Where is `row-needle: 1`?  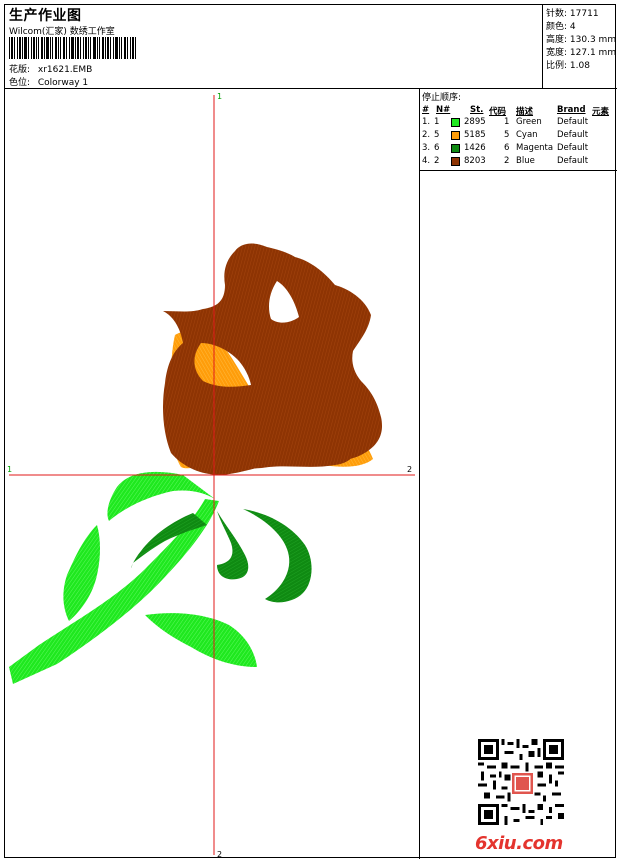
row-needle: 1 is located at coordinates (437, 122).